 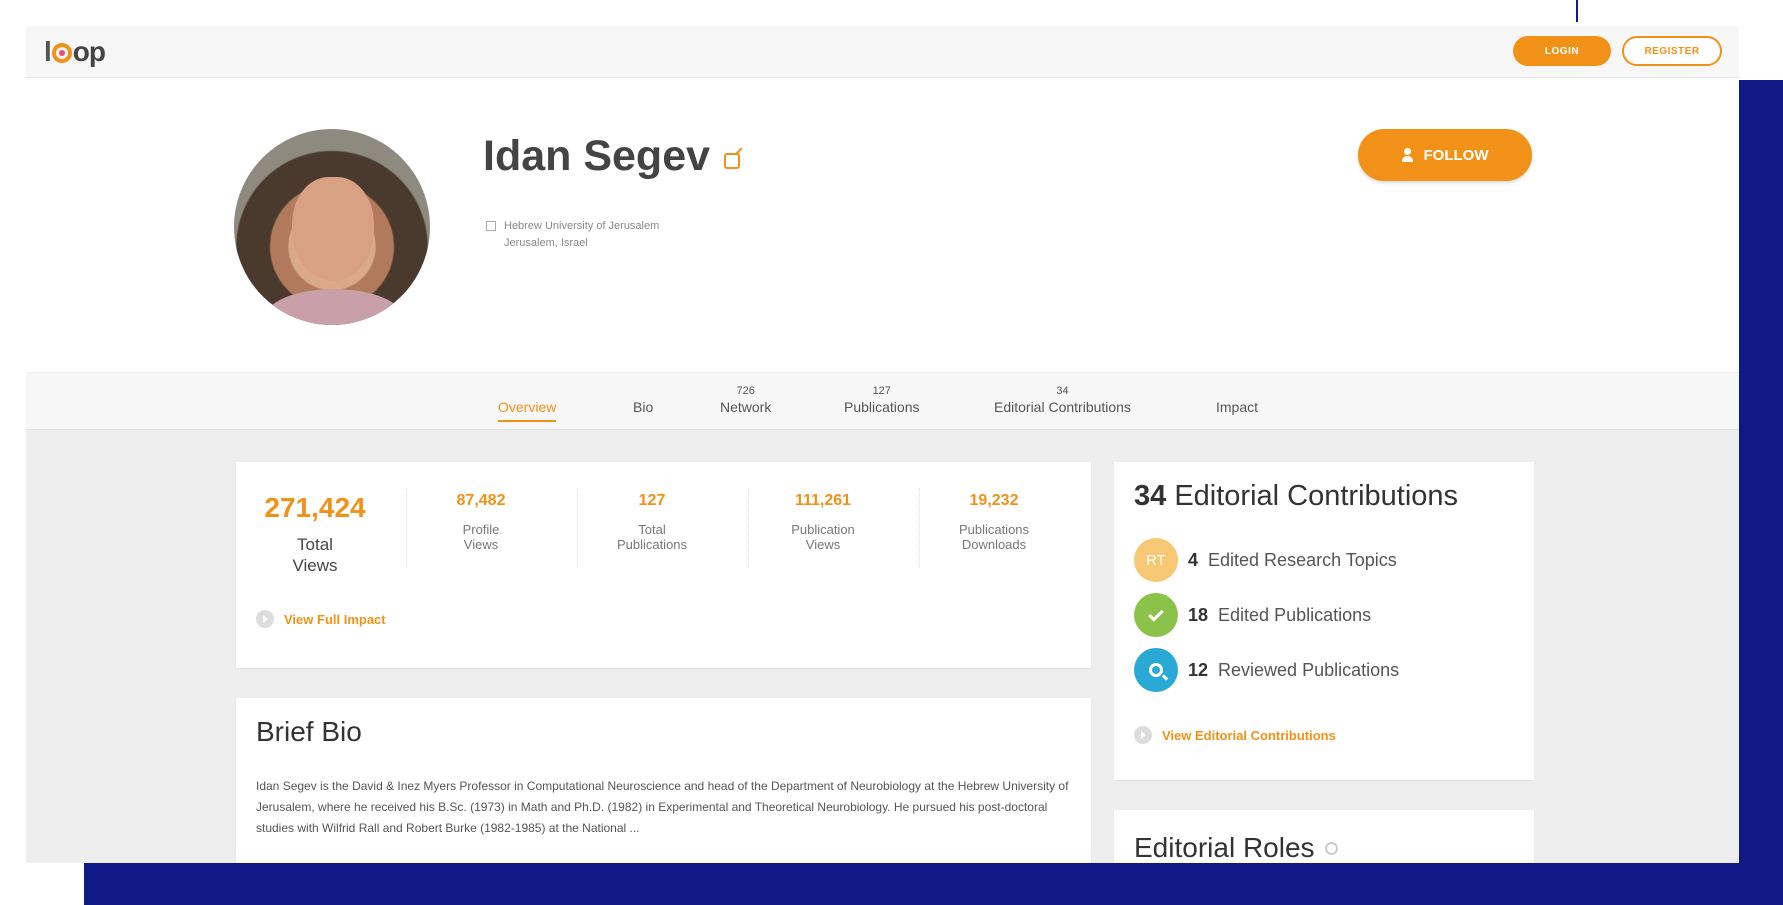 I want to click on stat-publication-views: 111,261 Publication Views, so click(x=823, y=522).